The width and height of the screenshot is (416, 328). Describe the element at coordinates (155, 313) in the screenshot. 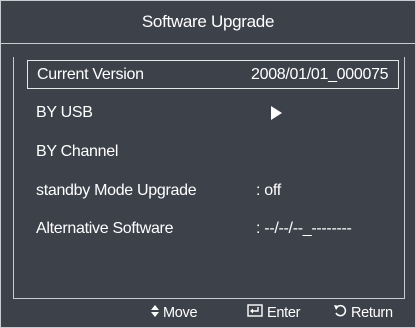

I see `up-down-arrow-icon` at that location.